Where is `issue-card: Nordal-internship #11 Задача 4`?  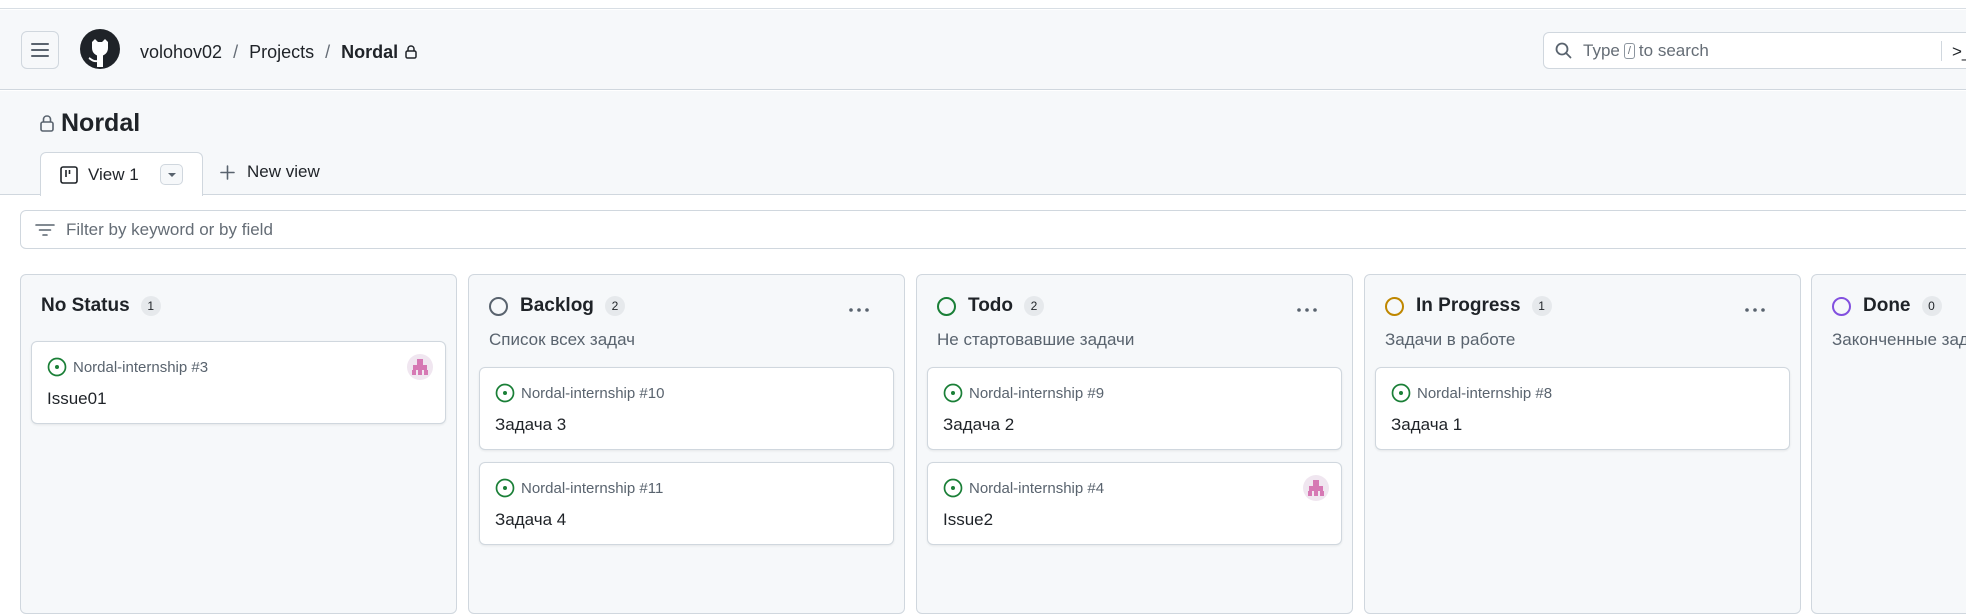
issue-card: Nordal-internship #11 Задача 4 is located at coordinates (686, 503).